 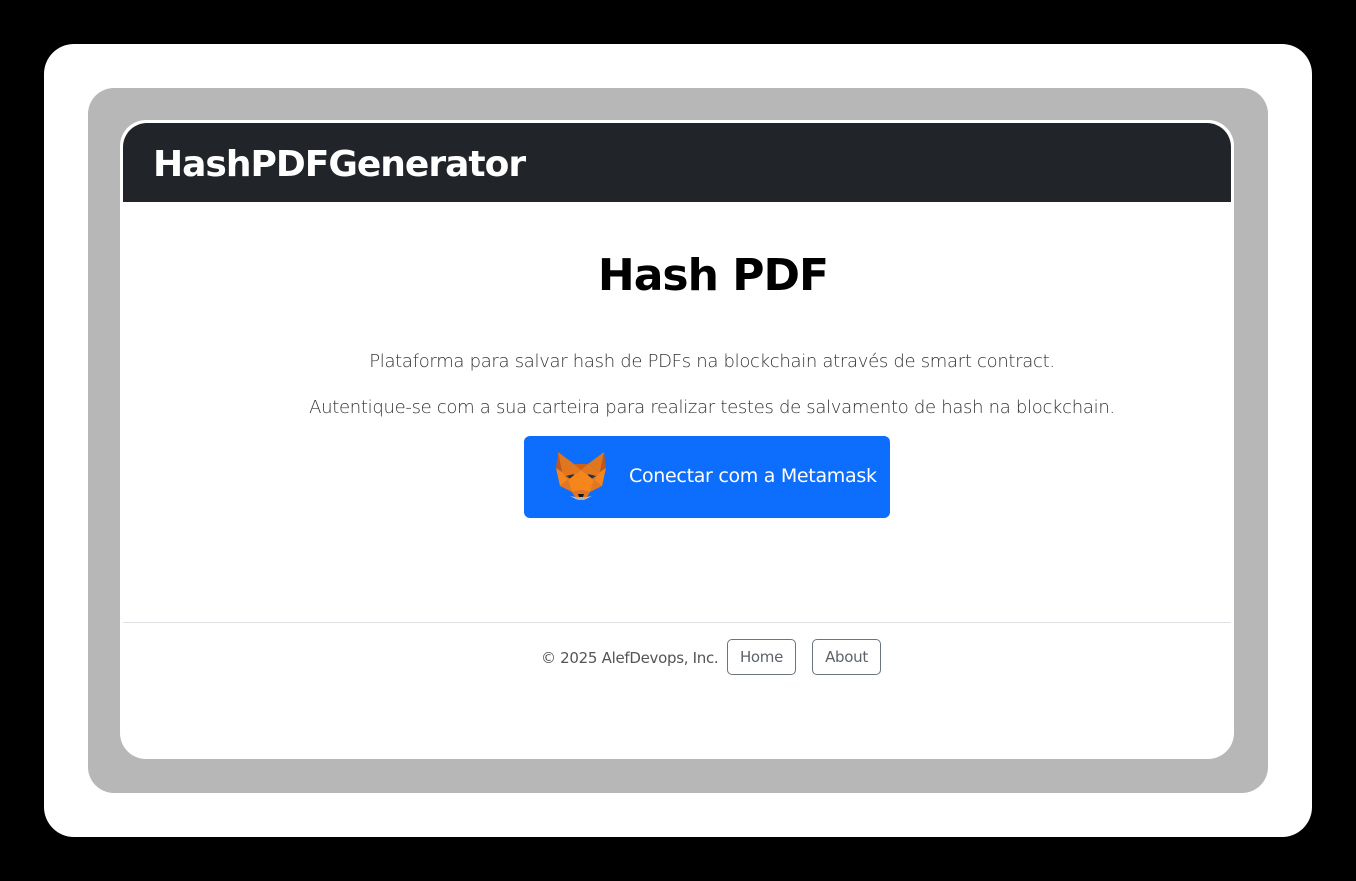 What do you see at coordinates (630, 658) in the screenshot?
I see `copyright-text: © 2025 AlefDevops, Inc.` at bounding box center [630, 658].